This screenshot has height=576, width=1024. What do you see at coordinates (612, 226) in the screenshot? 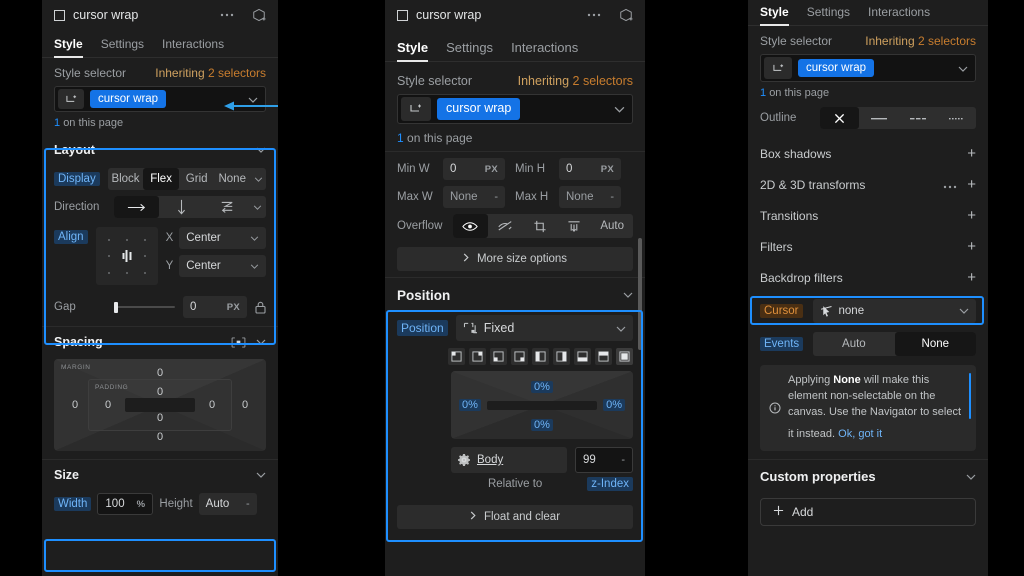
I see `overflow-auto-option: Auto` at bounding box center [612, 226].